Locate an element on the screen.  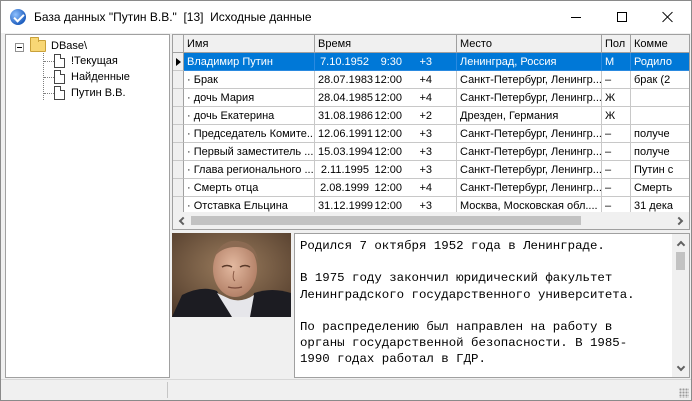
chevron-right-icon is located at coordinates (679, 220).